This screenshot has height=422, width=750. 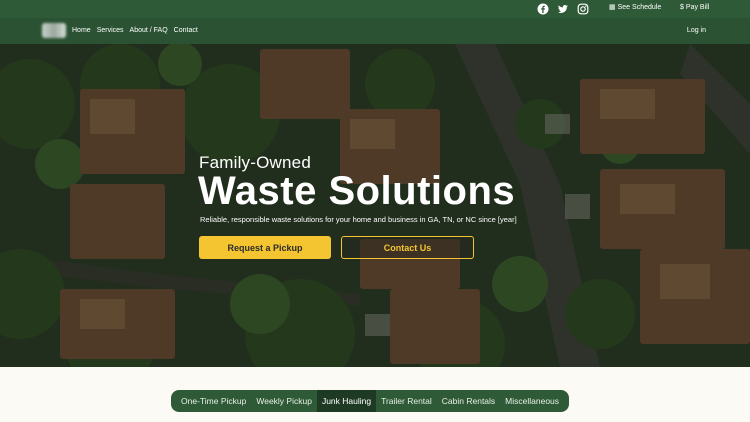 I want to click on nav-item-contact: Contact, so click(x=186, y=30).